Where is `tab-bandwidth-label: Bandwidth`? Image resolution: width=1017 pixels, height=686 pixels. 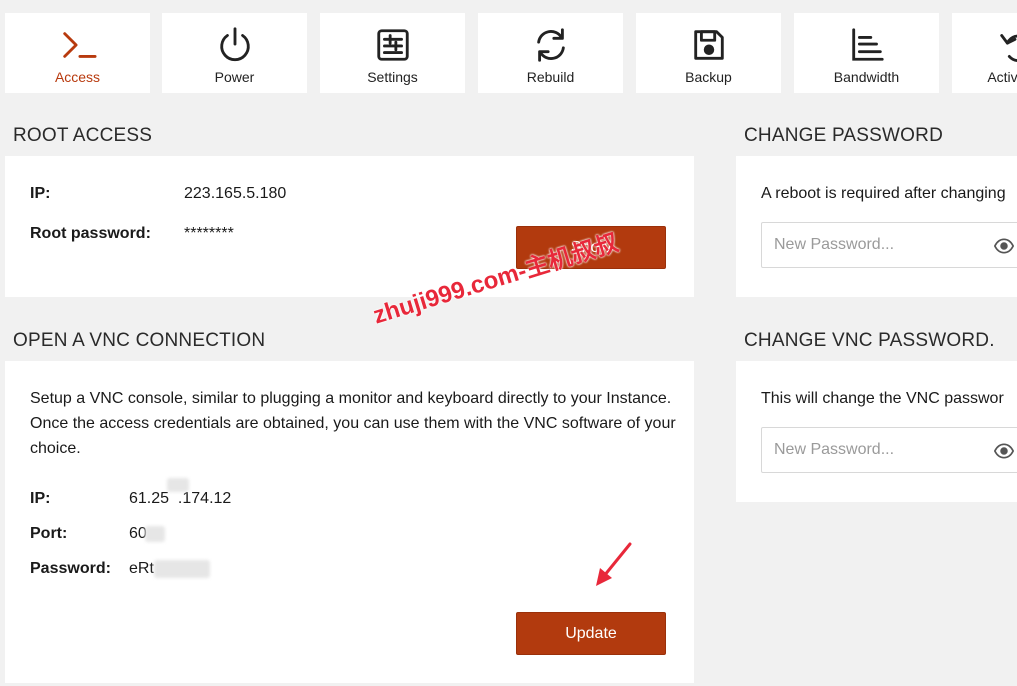
tab-bandwidth-label: Bandwidth is located at coordinates (866, 77).